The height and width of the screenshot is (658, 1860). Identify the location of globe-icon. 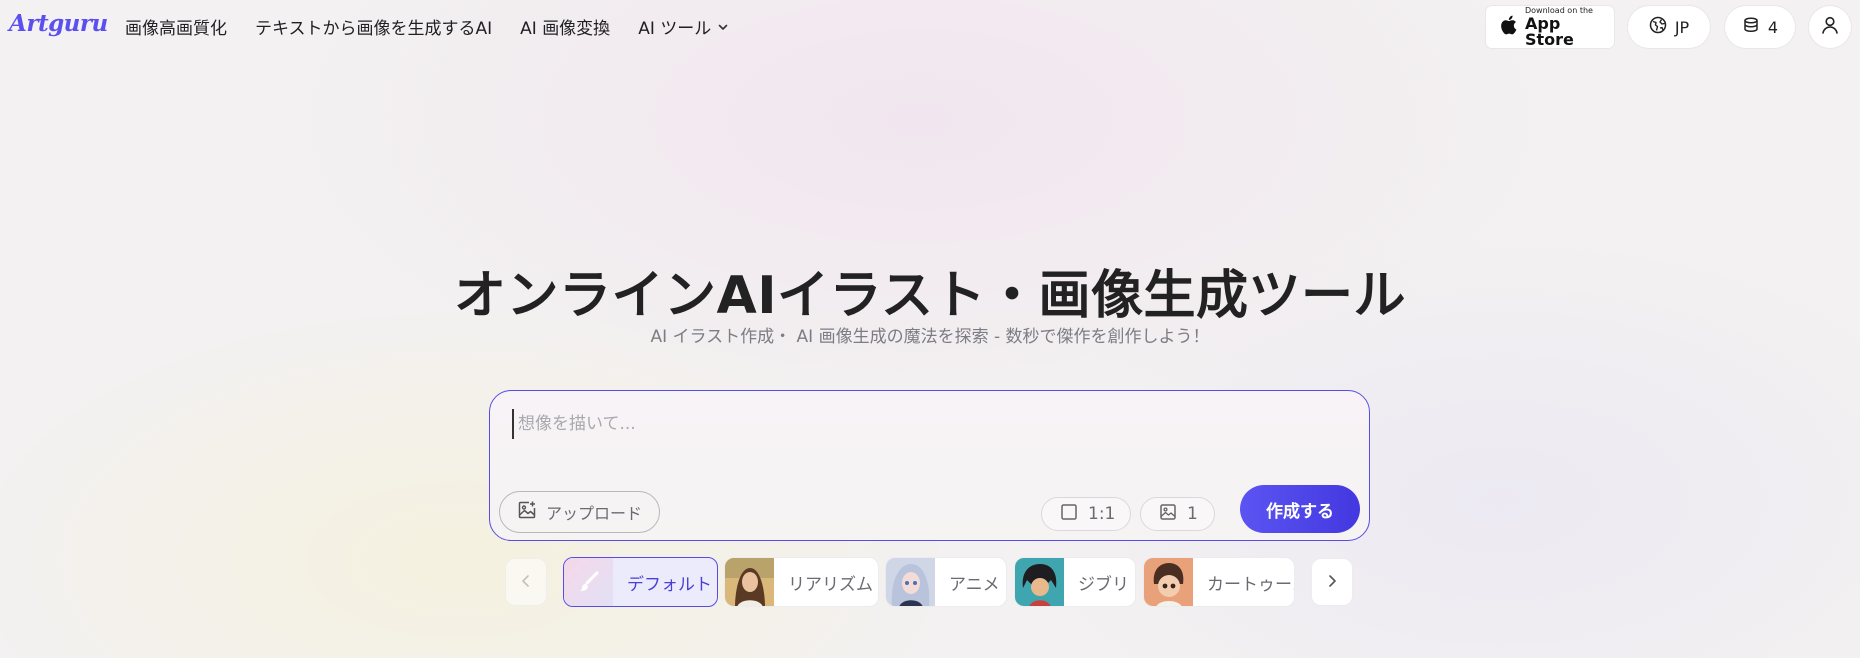
(1658, 27).